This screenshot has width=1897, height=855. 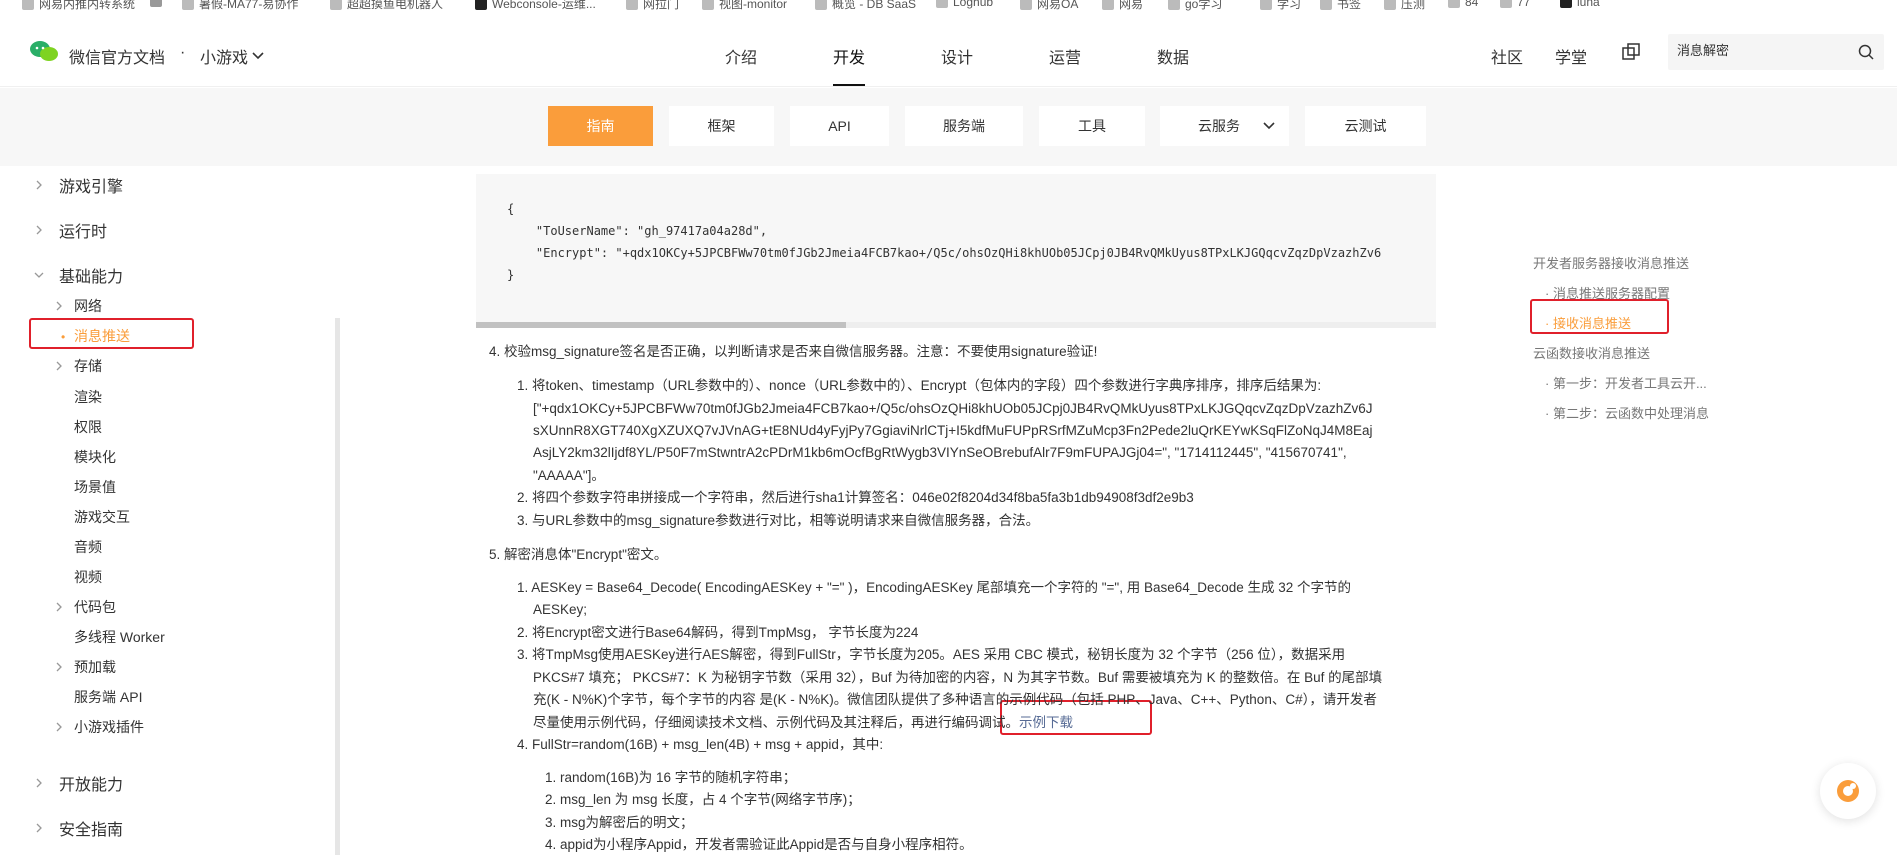 I want to click on toc-item-step-two: · 第二步：云函数中处理消息, so click(x=1627, y=412).